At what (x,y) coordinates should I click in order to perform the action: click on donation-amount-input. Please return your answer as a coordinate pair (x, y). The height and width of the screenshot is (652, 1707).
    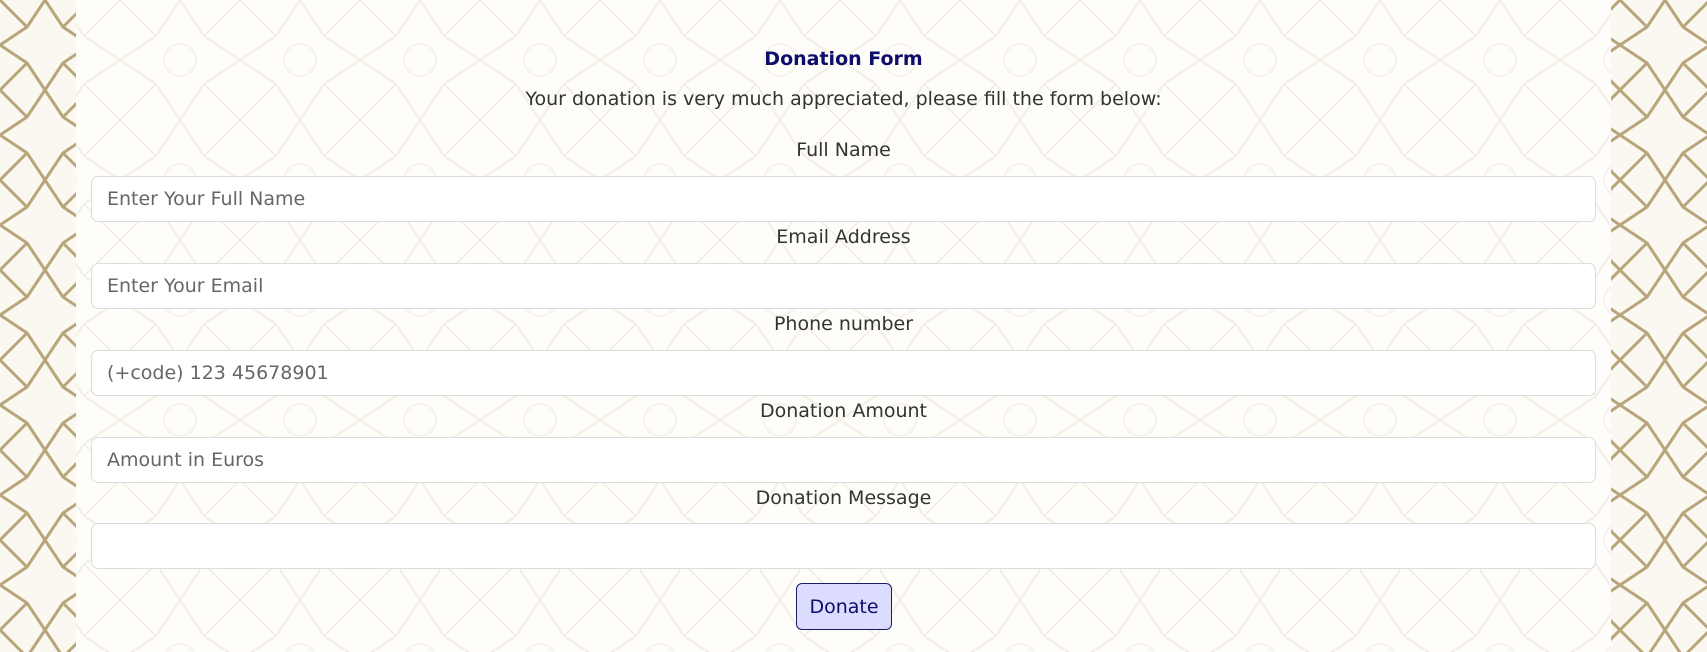
    Looking at the image, I should click on (843, 460).